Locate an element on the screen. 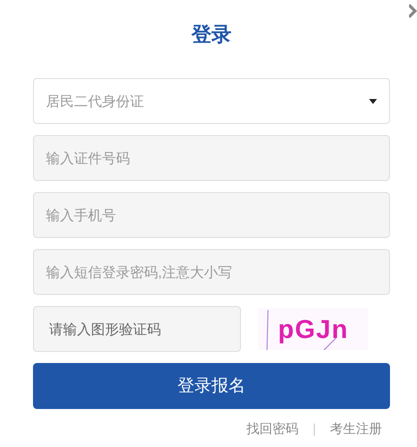 This screenshot has width=417, height=447. login-button: 登录报名 is located at coordinates (211, 386).